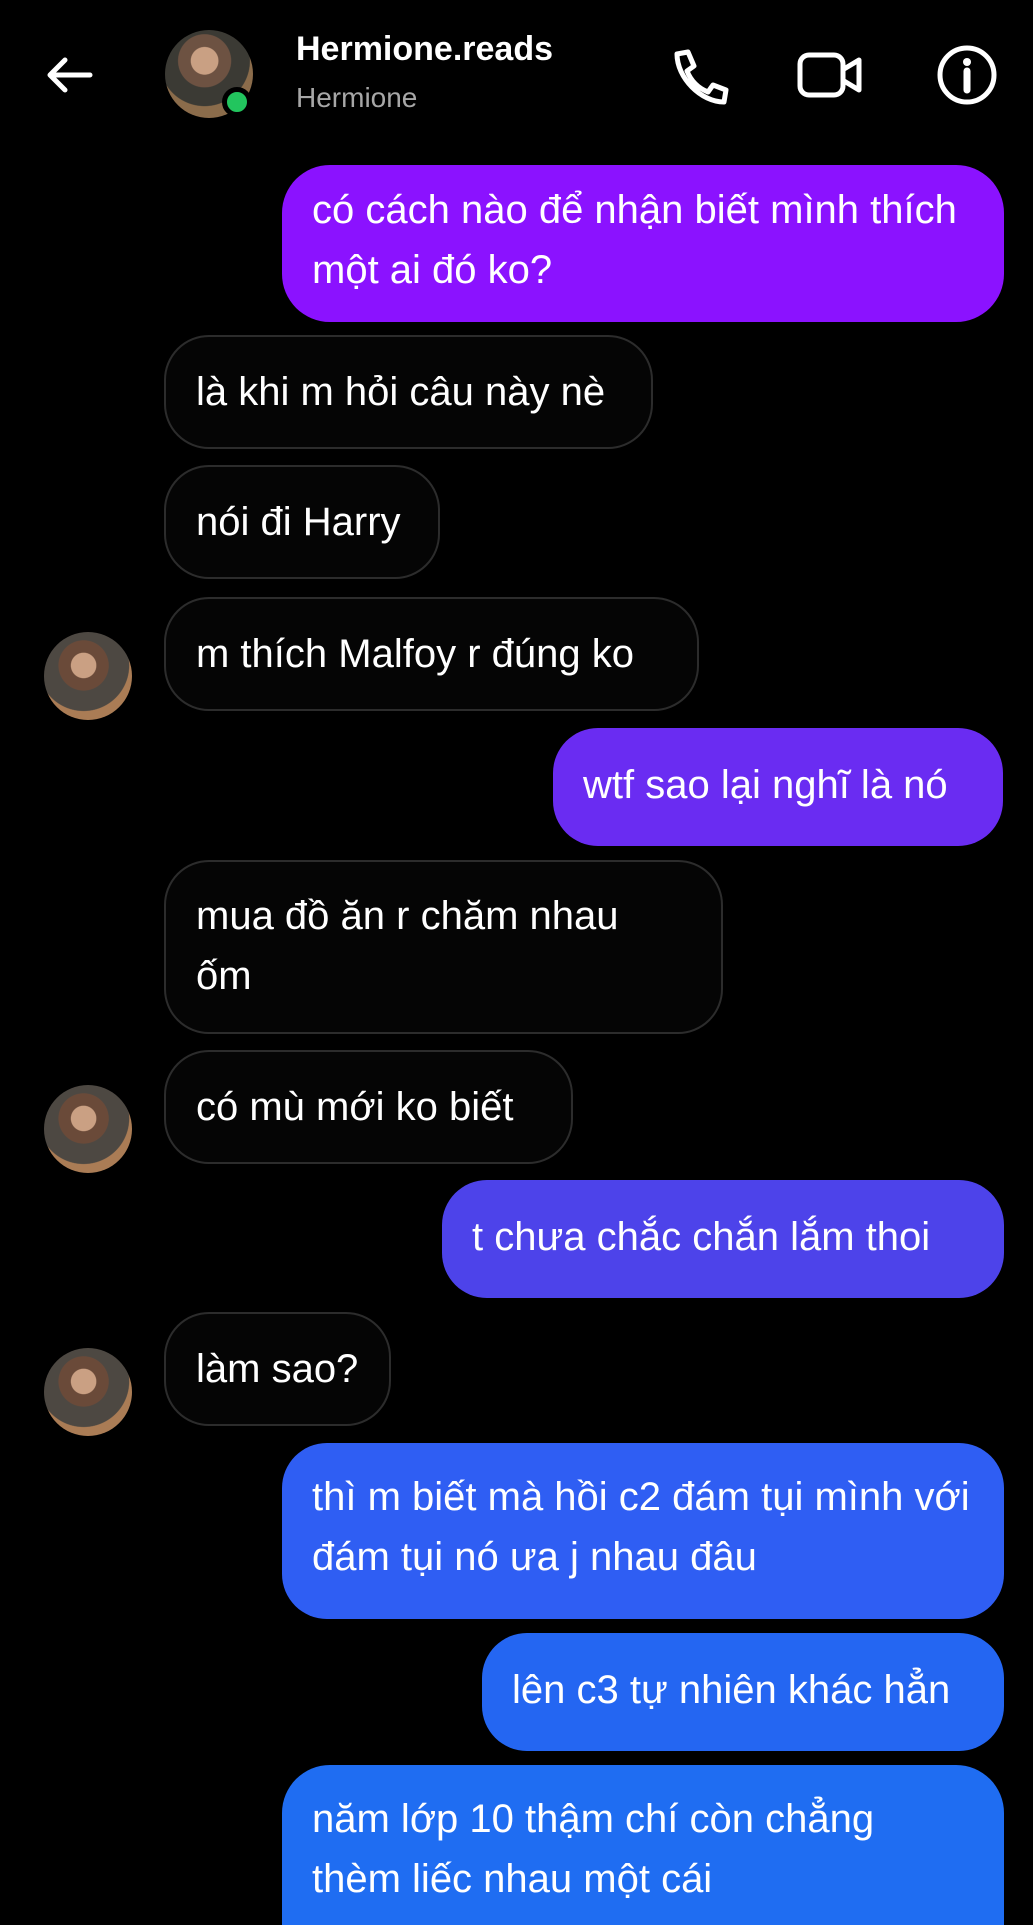  I want to click on message-text: có mù mới ko biết, so click(355, 1107).